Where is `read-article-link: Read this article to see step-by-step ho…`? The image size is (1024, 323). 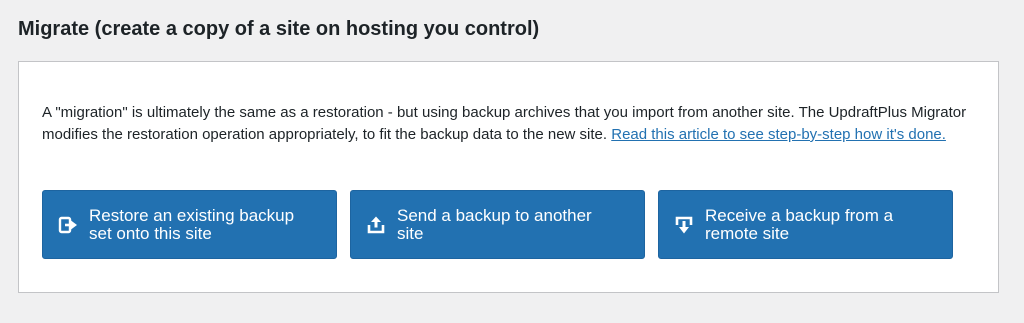
read-article-link: Read this article to see step-by-step ho… is located at coordinates (778, 134).